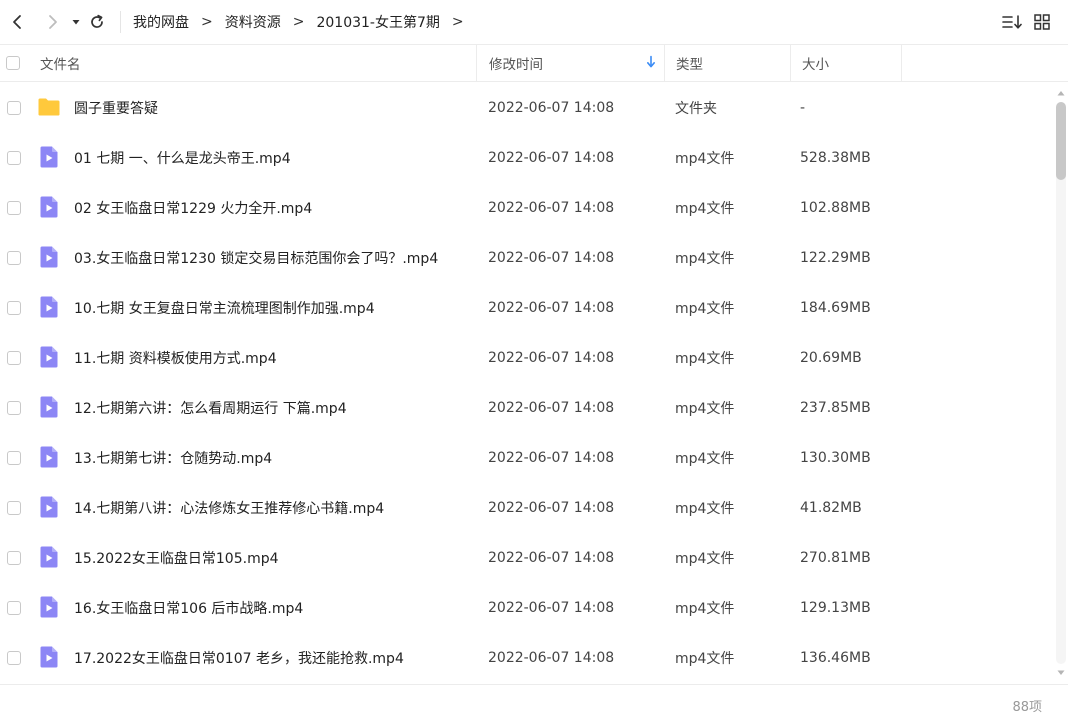  Describe the element at coordinates (1027, 707) in the screenshot. I see `item-count: 88项` at that location.